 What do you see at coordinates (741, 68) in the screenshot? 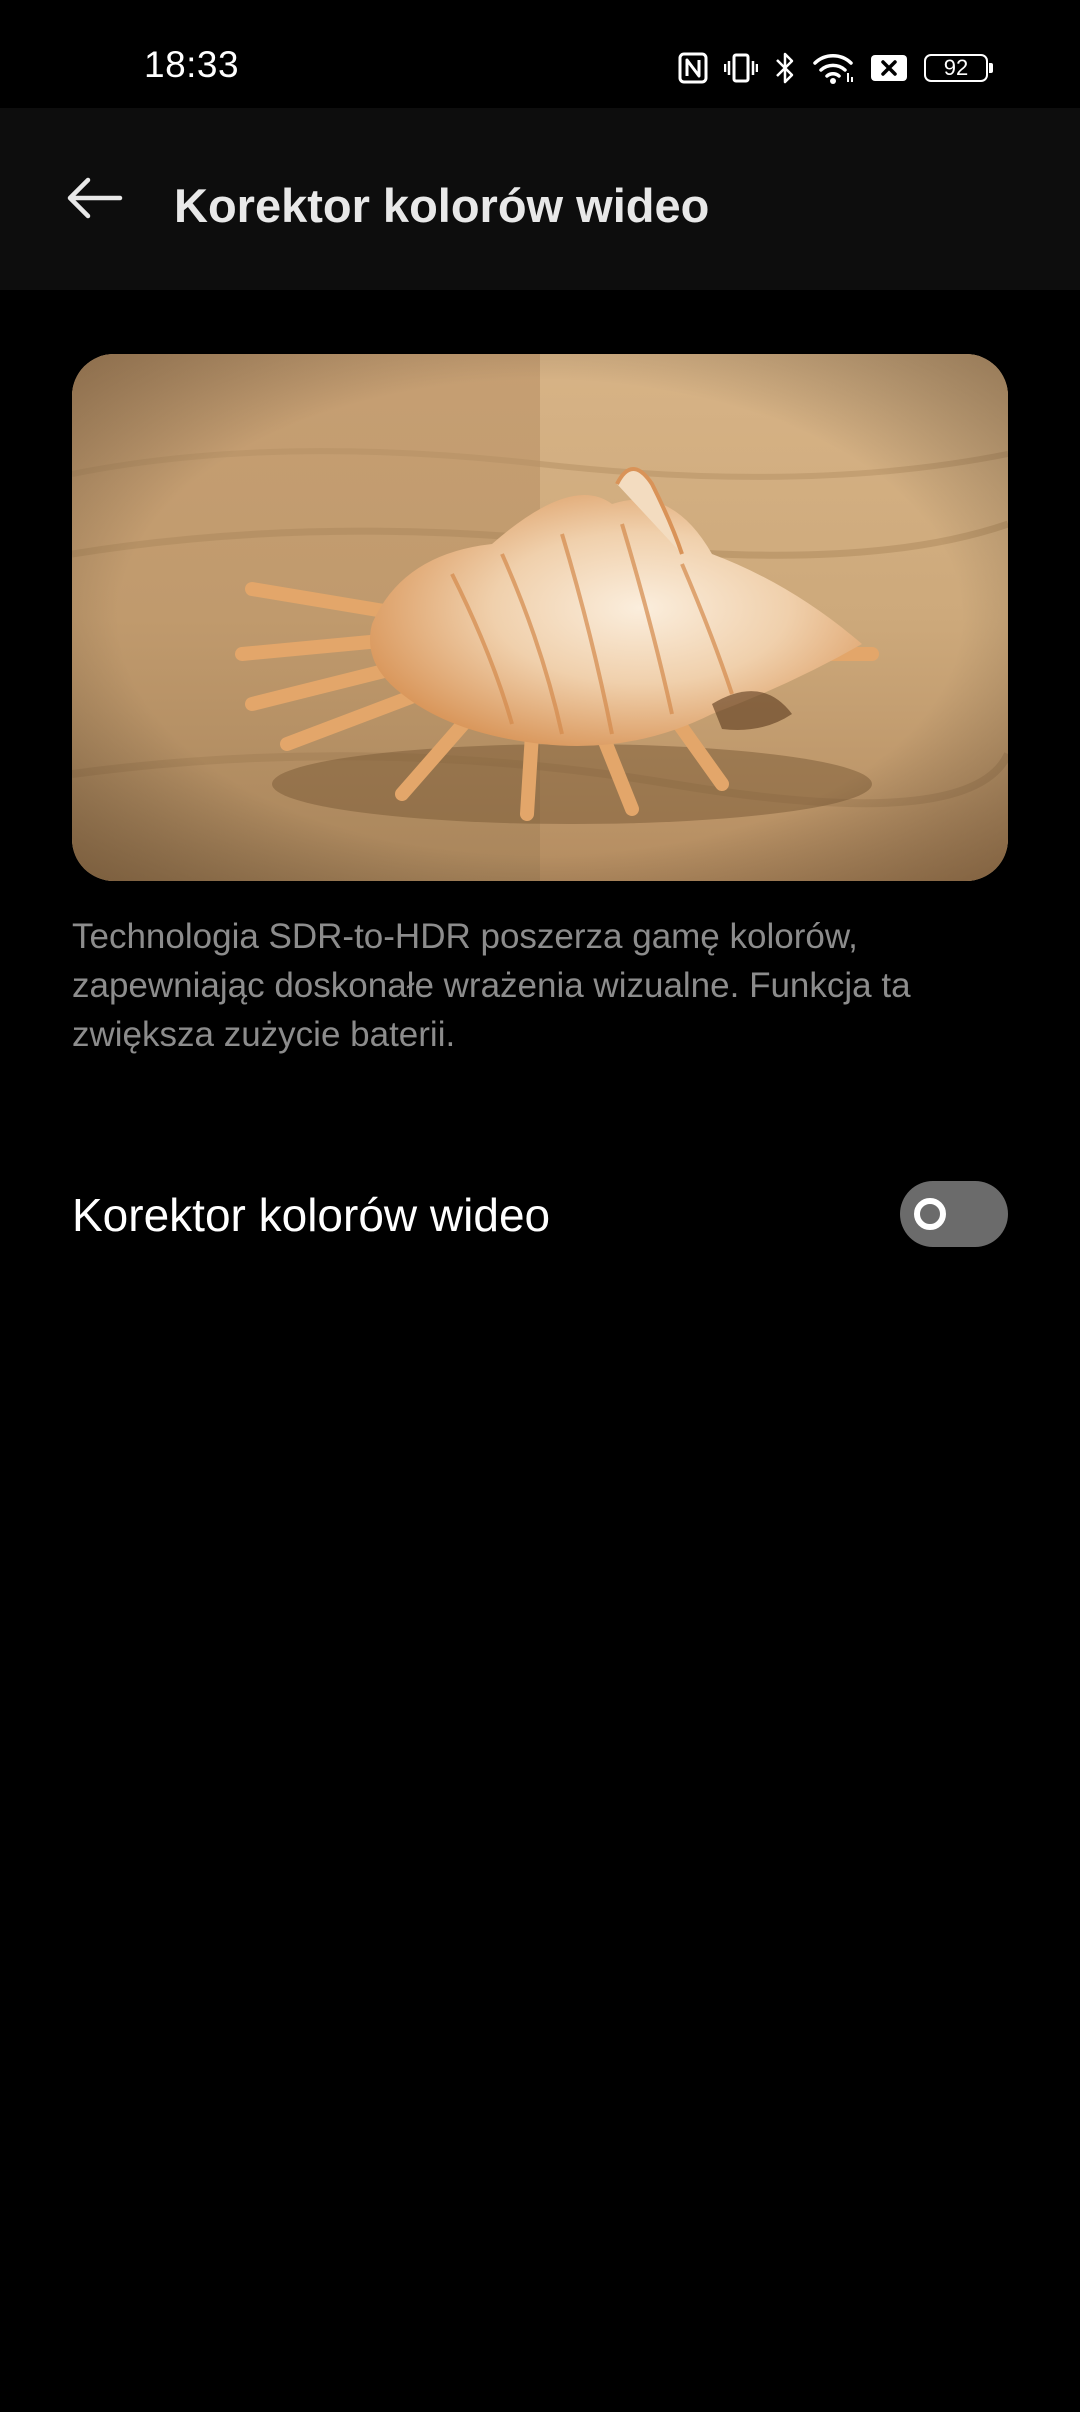
I see `vibrate-icon` at bounding box center [741, 68].